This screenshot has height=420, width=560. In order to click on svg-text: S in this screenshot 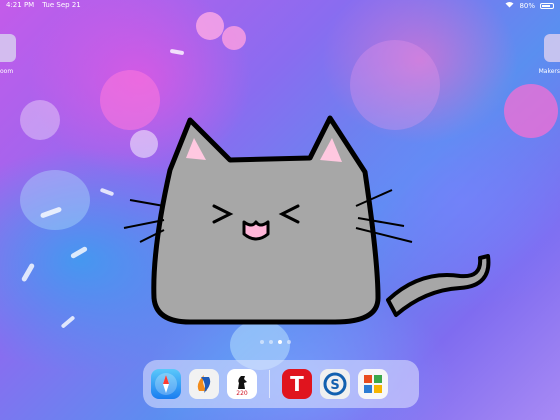, I will do `click(334, 385)`.